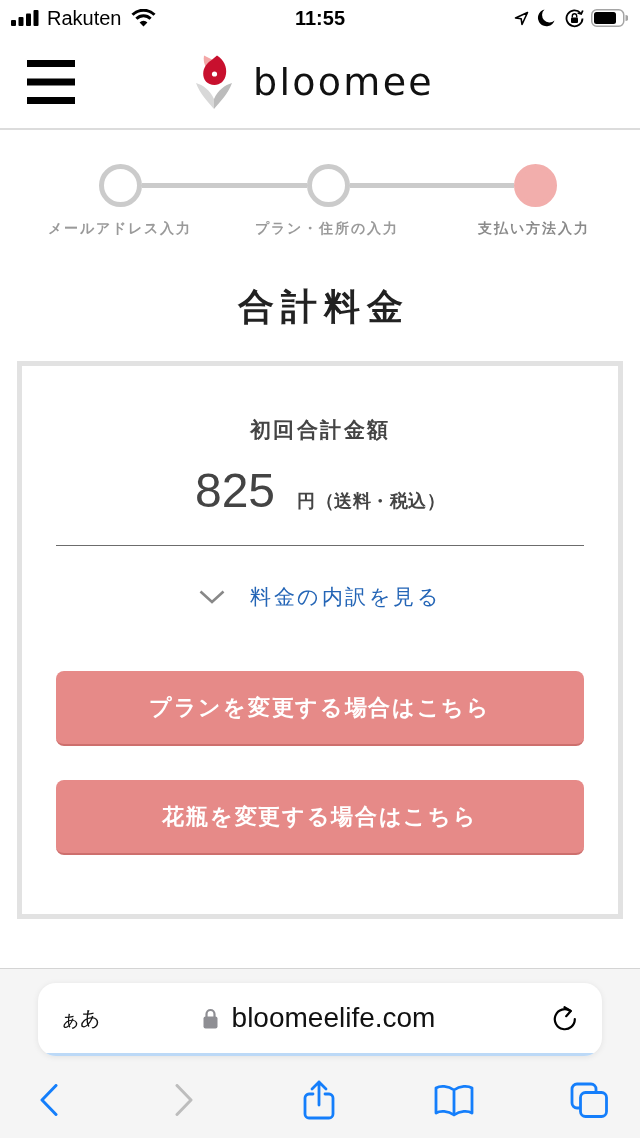  What do you see at coordinates (320, 18) in the screenshot?
I see `status-time: 11:55` at bounding box center [320, 18].